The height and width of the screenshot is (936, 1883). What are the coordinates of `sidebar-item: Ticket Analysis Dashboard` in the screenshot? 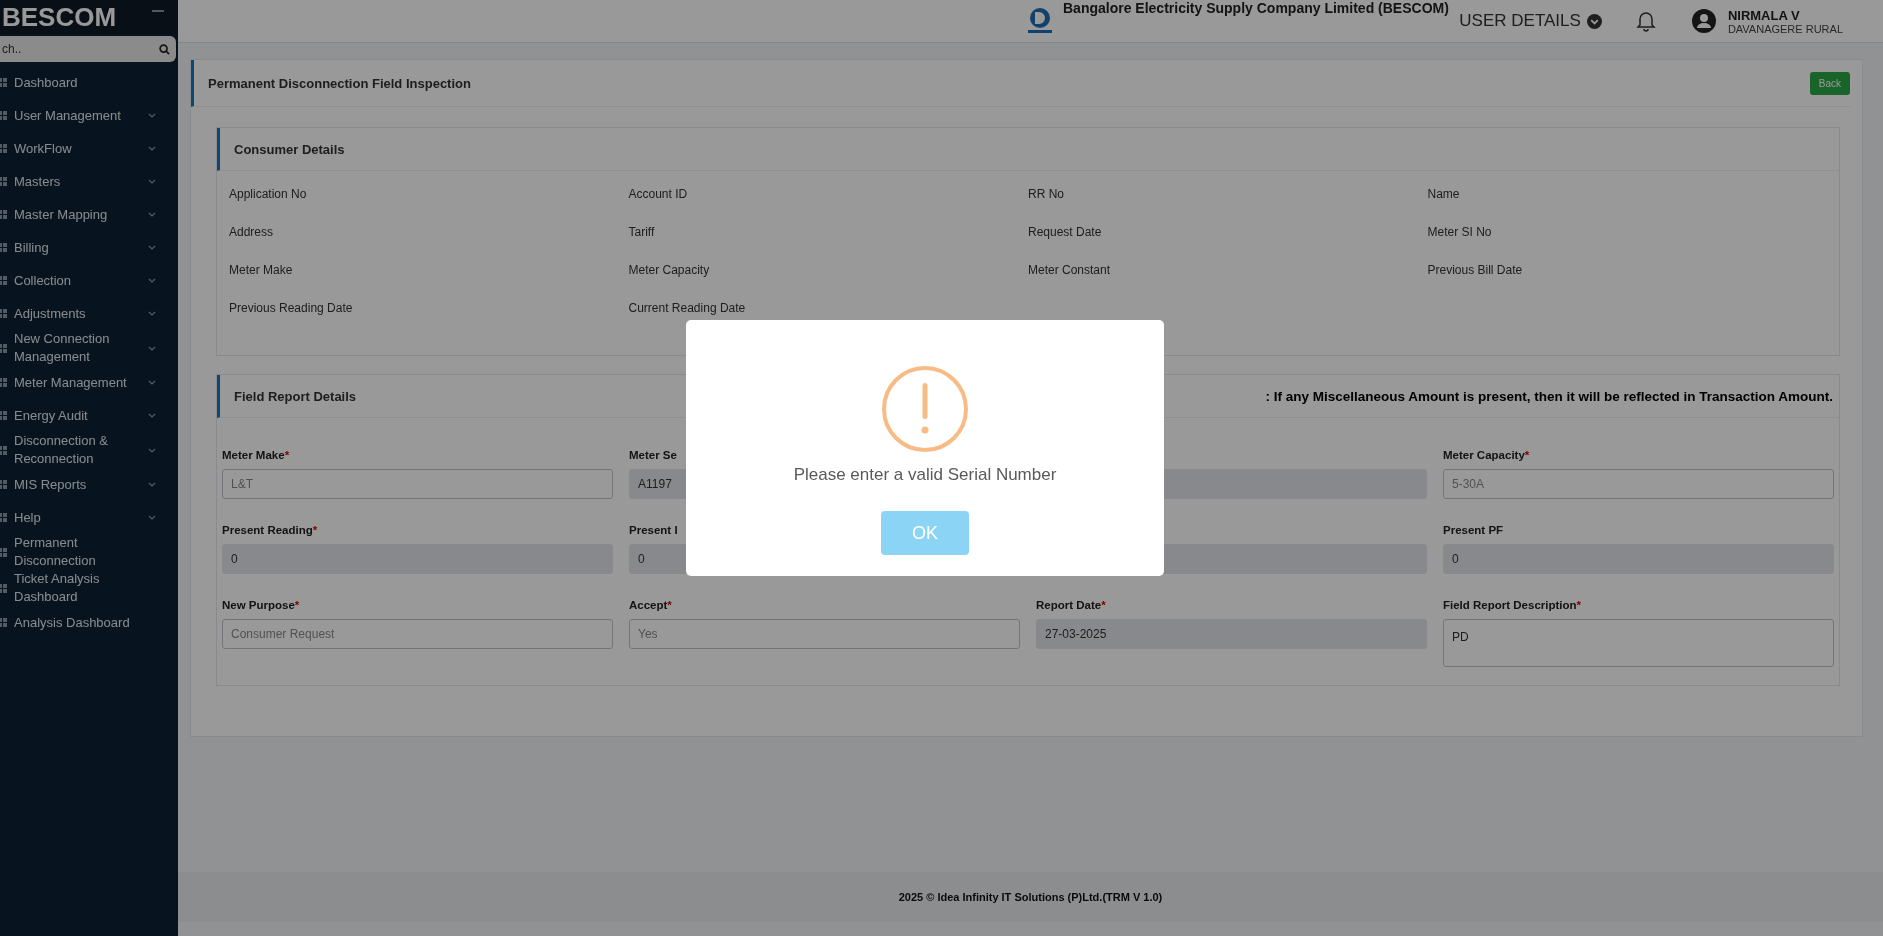 It's located at (89, 588).